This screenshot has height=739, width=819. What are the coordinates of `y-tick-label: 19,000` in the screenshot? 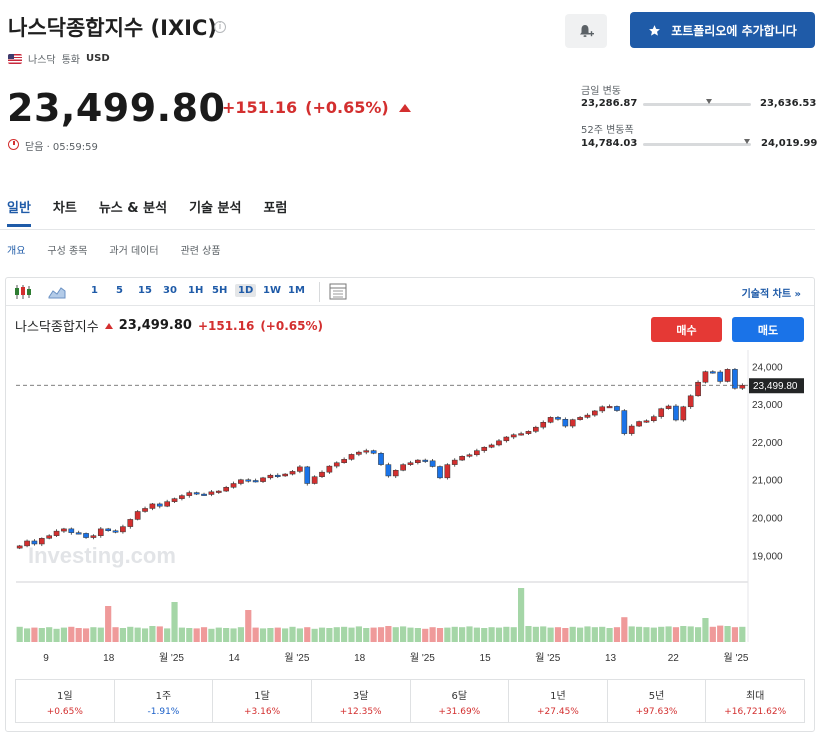 It's located at (767, 556).